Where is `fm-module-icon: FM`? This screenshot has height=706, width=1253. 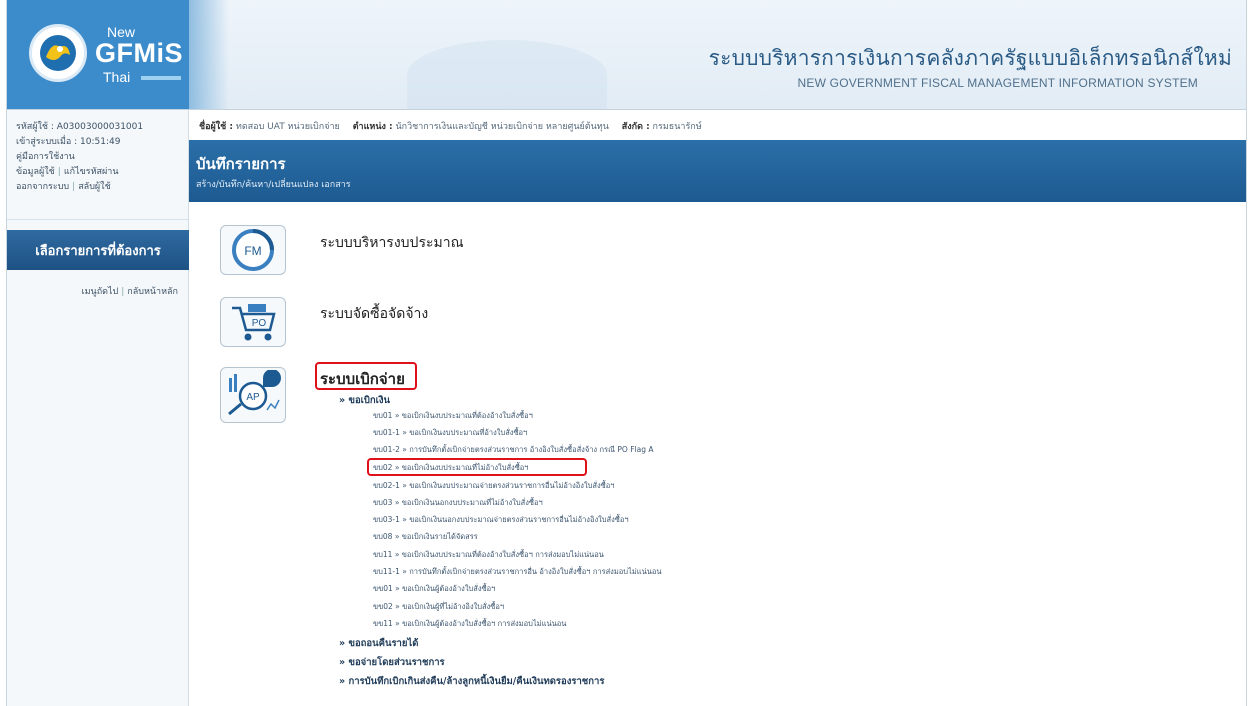 fm-module-icon: FM is located at coordinates (253, 250).